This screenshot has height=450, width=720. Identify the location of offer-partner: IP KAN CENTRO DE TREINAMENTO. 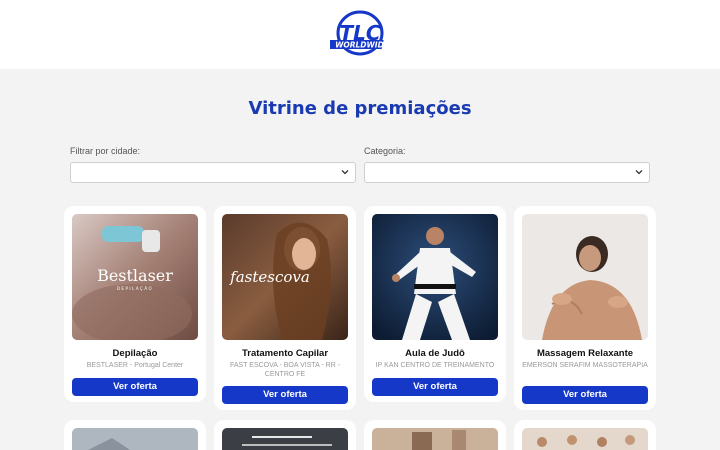
(435, 365).